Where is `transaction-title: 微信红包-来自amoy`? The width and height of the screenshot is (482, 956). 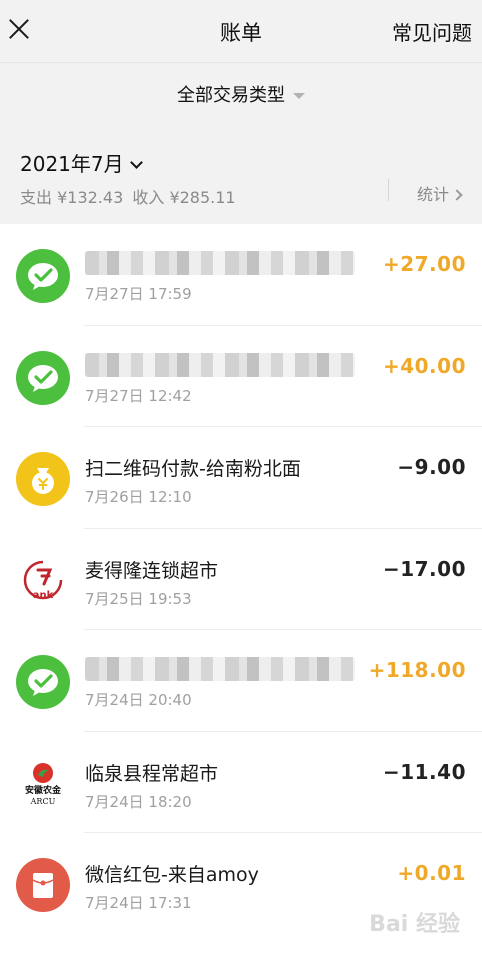 transaction-title: 微信红包-来自amoy is located at coordinates (172, 875).